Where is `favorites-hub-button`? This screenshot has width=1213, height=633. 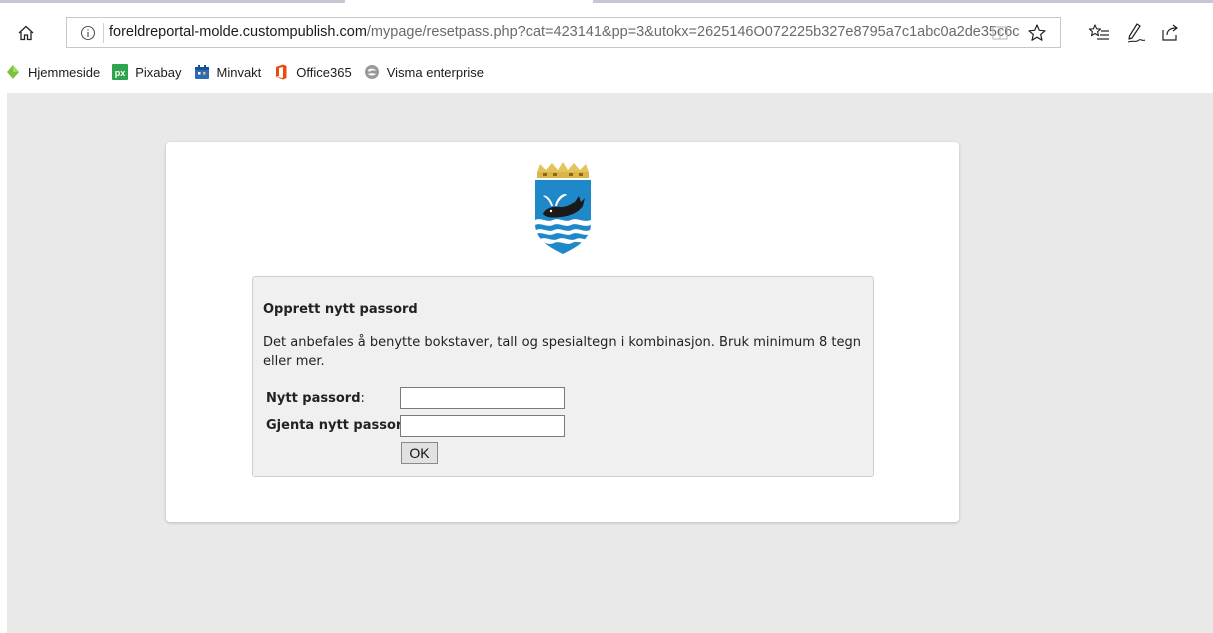 favorites-hub-button is located at coordinates (1099, 33).